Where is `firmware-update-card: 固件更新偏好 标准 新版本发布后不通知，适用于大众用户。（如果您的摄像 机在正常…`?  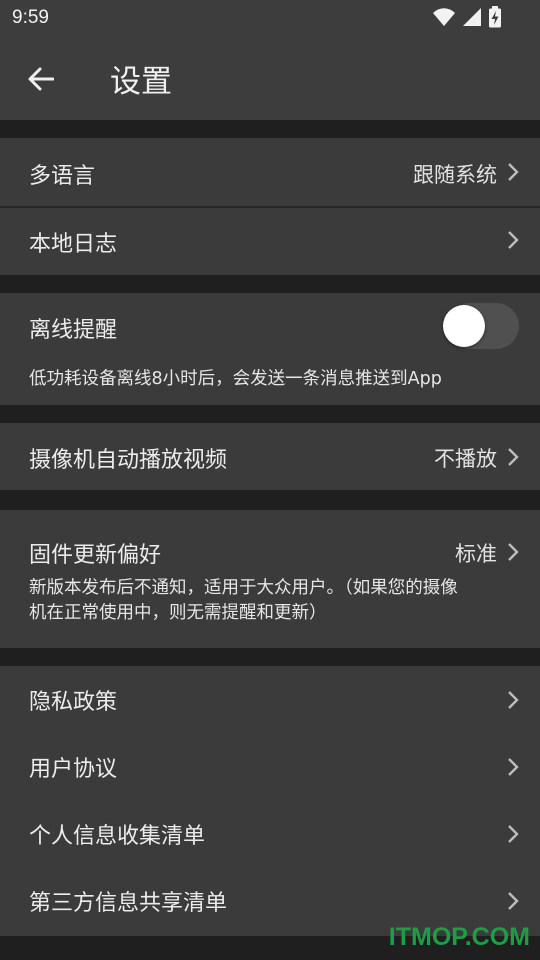
firmware-update-card: 固件更新偏好 标准 新版本发布后不通知，适用于大众用户。（如果您的摄像 机在正常… is located at coordinates (270, 579).